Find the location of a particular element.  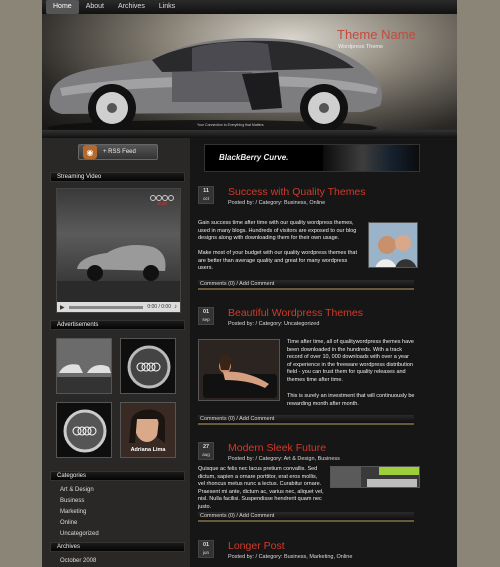

post-date-month: sep is located at coordinates (206, 319).